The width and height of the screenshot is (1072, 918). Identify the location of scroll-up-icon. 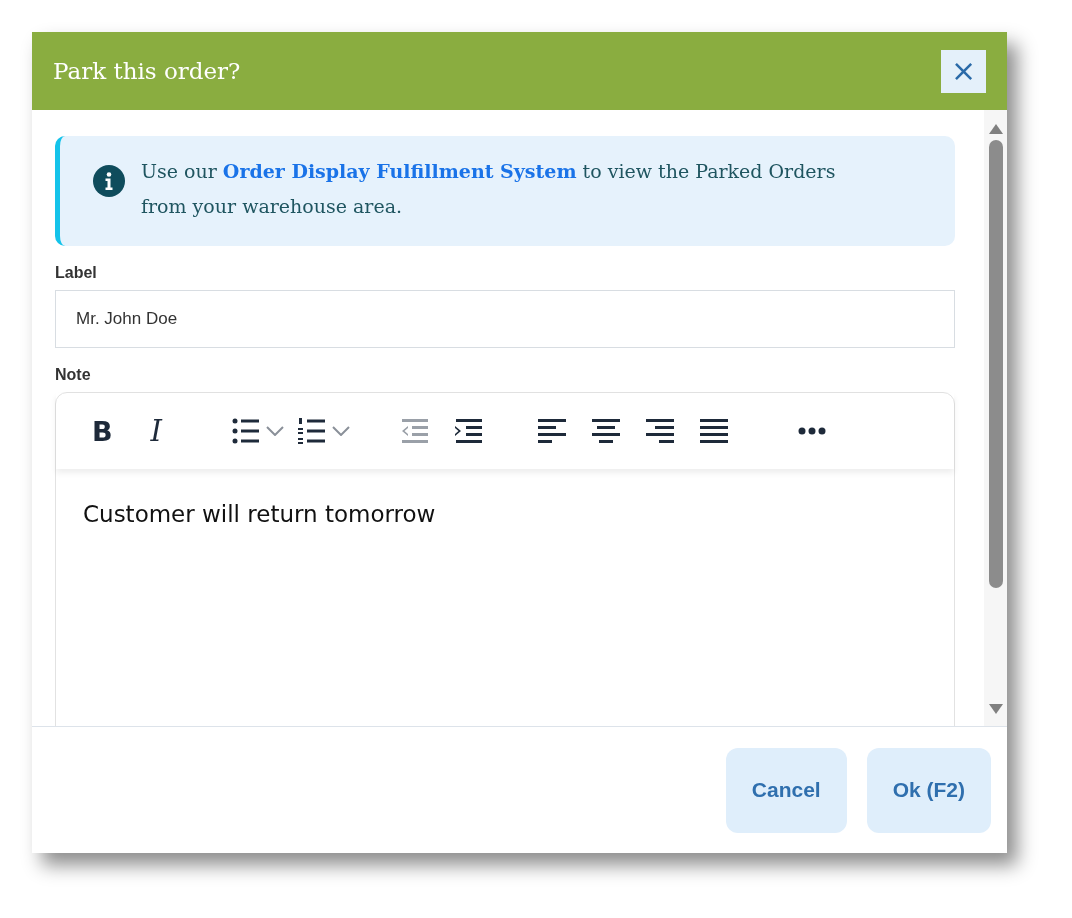
(995, 129).